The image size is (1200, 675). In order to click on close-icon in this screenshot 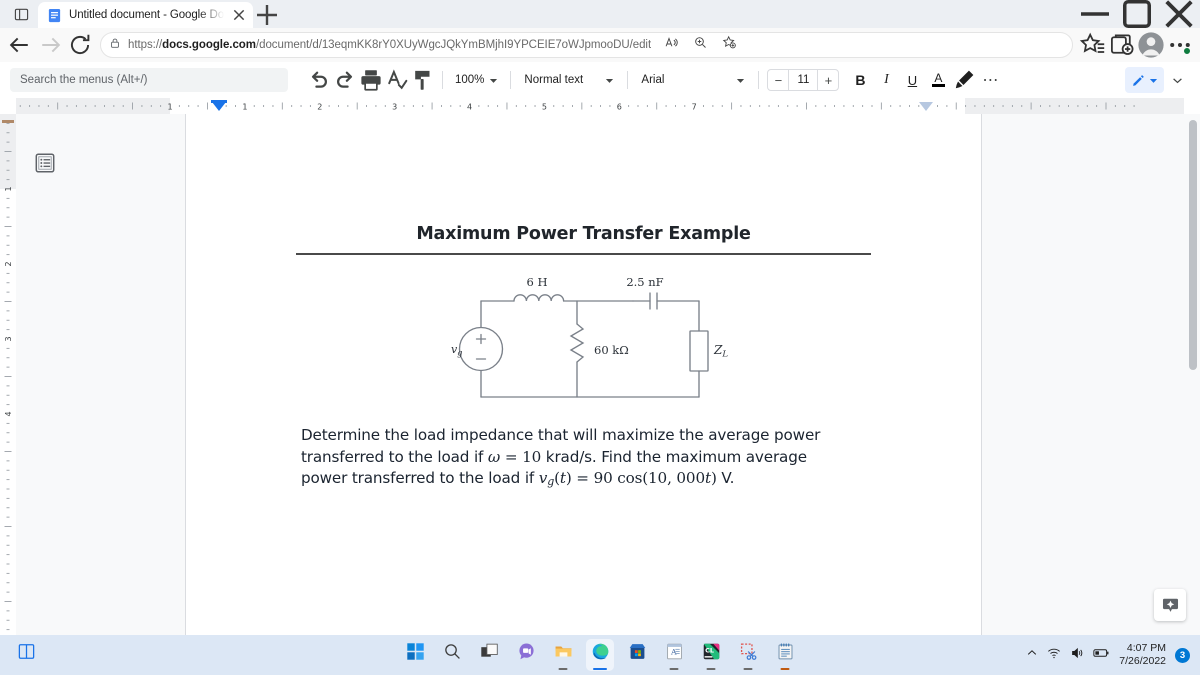, I will do `click(239, 15)`.